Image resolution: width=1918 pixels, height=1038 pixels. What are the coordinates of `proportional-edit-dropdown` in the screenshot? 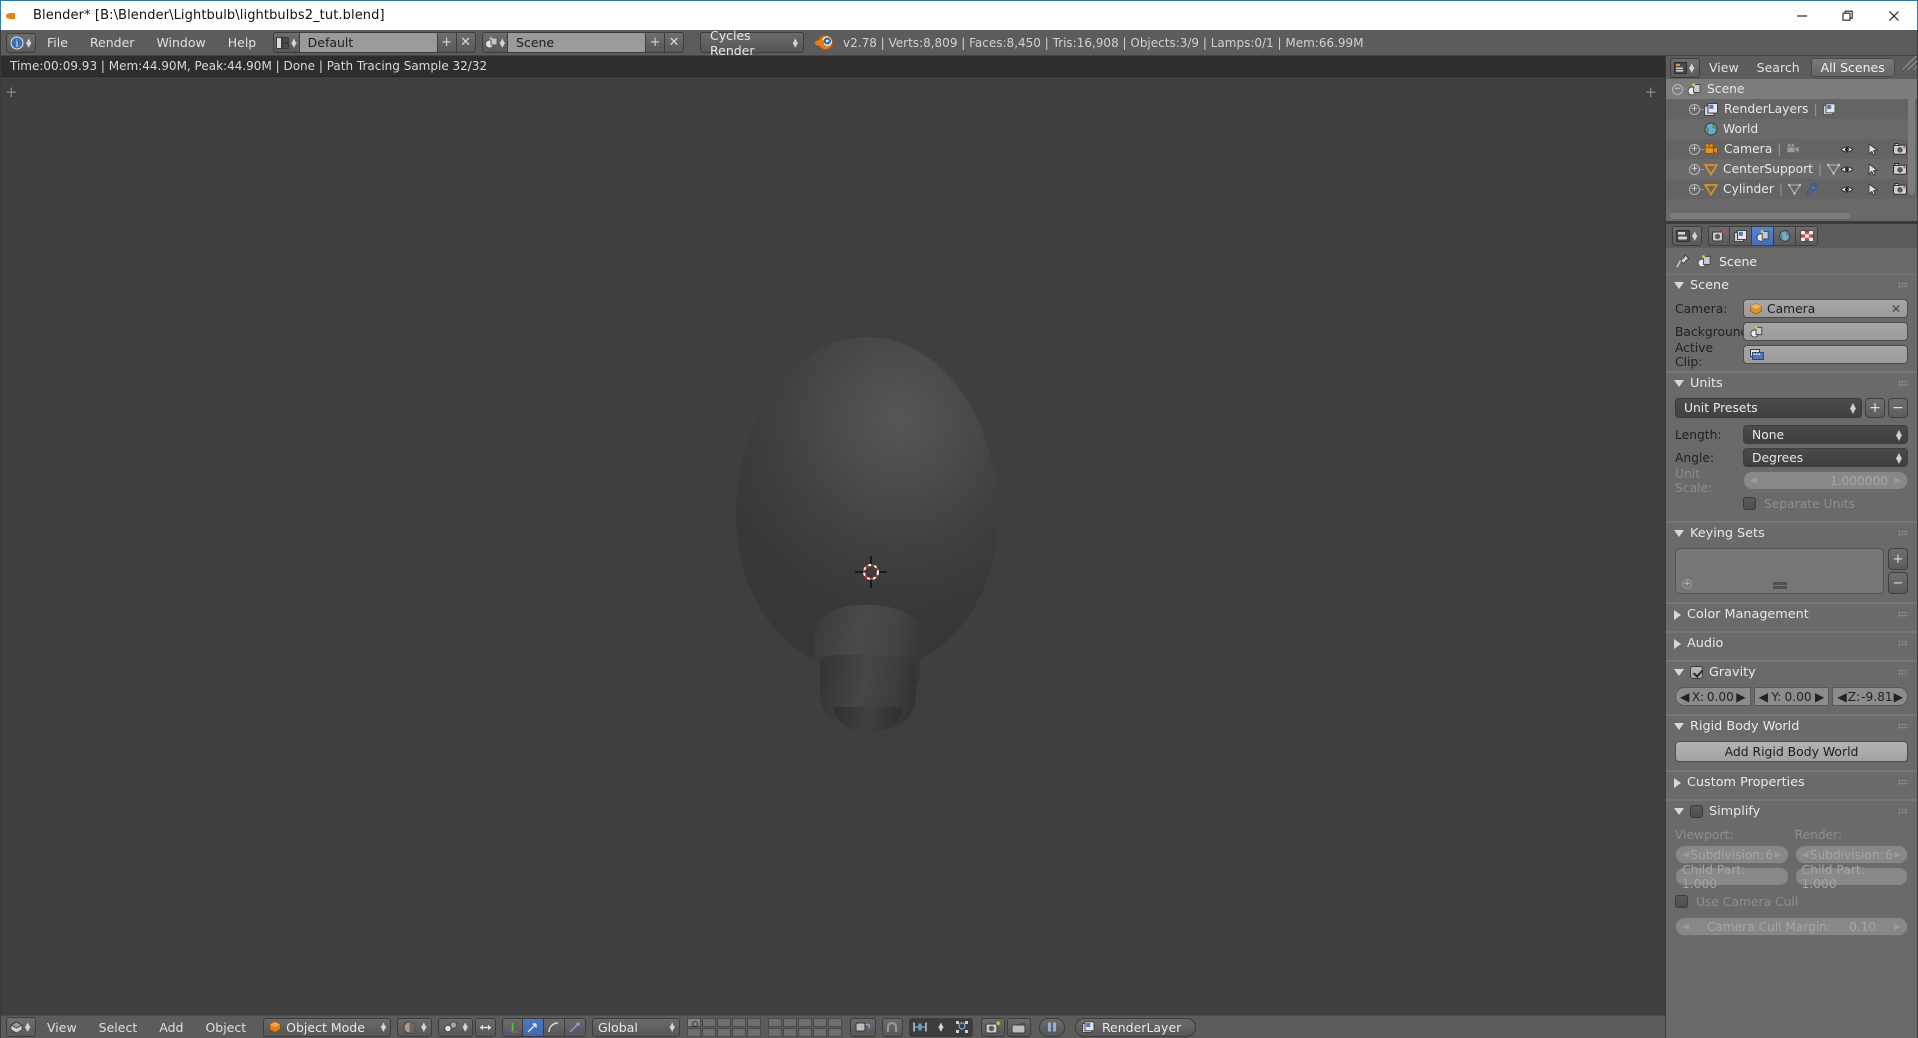 It's located at (892, 1027).